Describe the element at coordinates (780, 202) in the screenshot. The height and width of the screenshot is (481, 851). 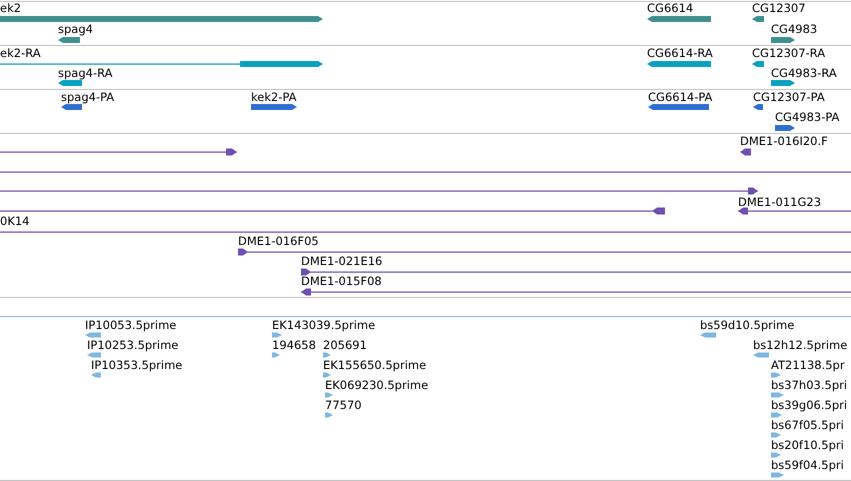
I see `feature-label: DME1-011G23` at that location.